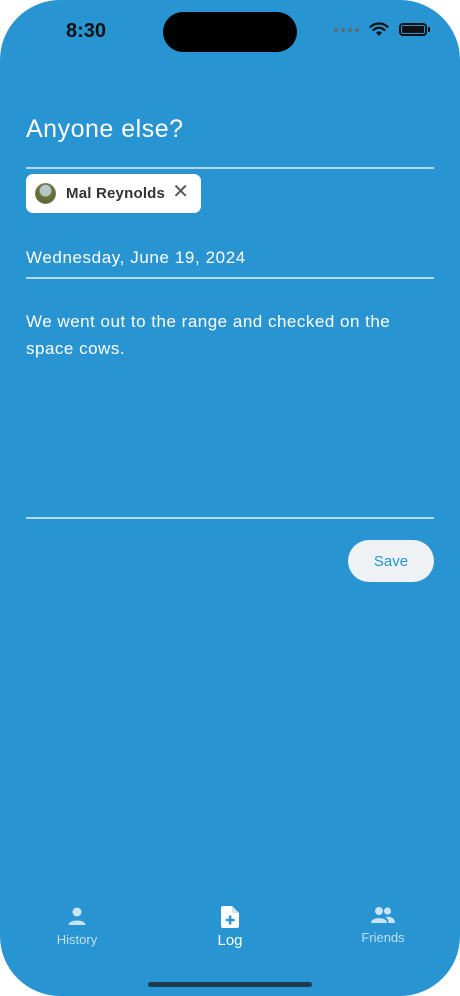  I want to click on friend-chip: Mal Reynolds ✕, so click(113, 193).